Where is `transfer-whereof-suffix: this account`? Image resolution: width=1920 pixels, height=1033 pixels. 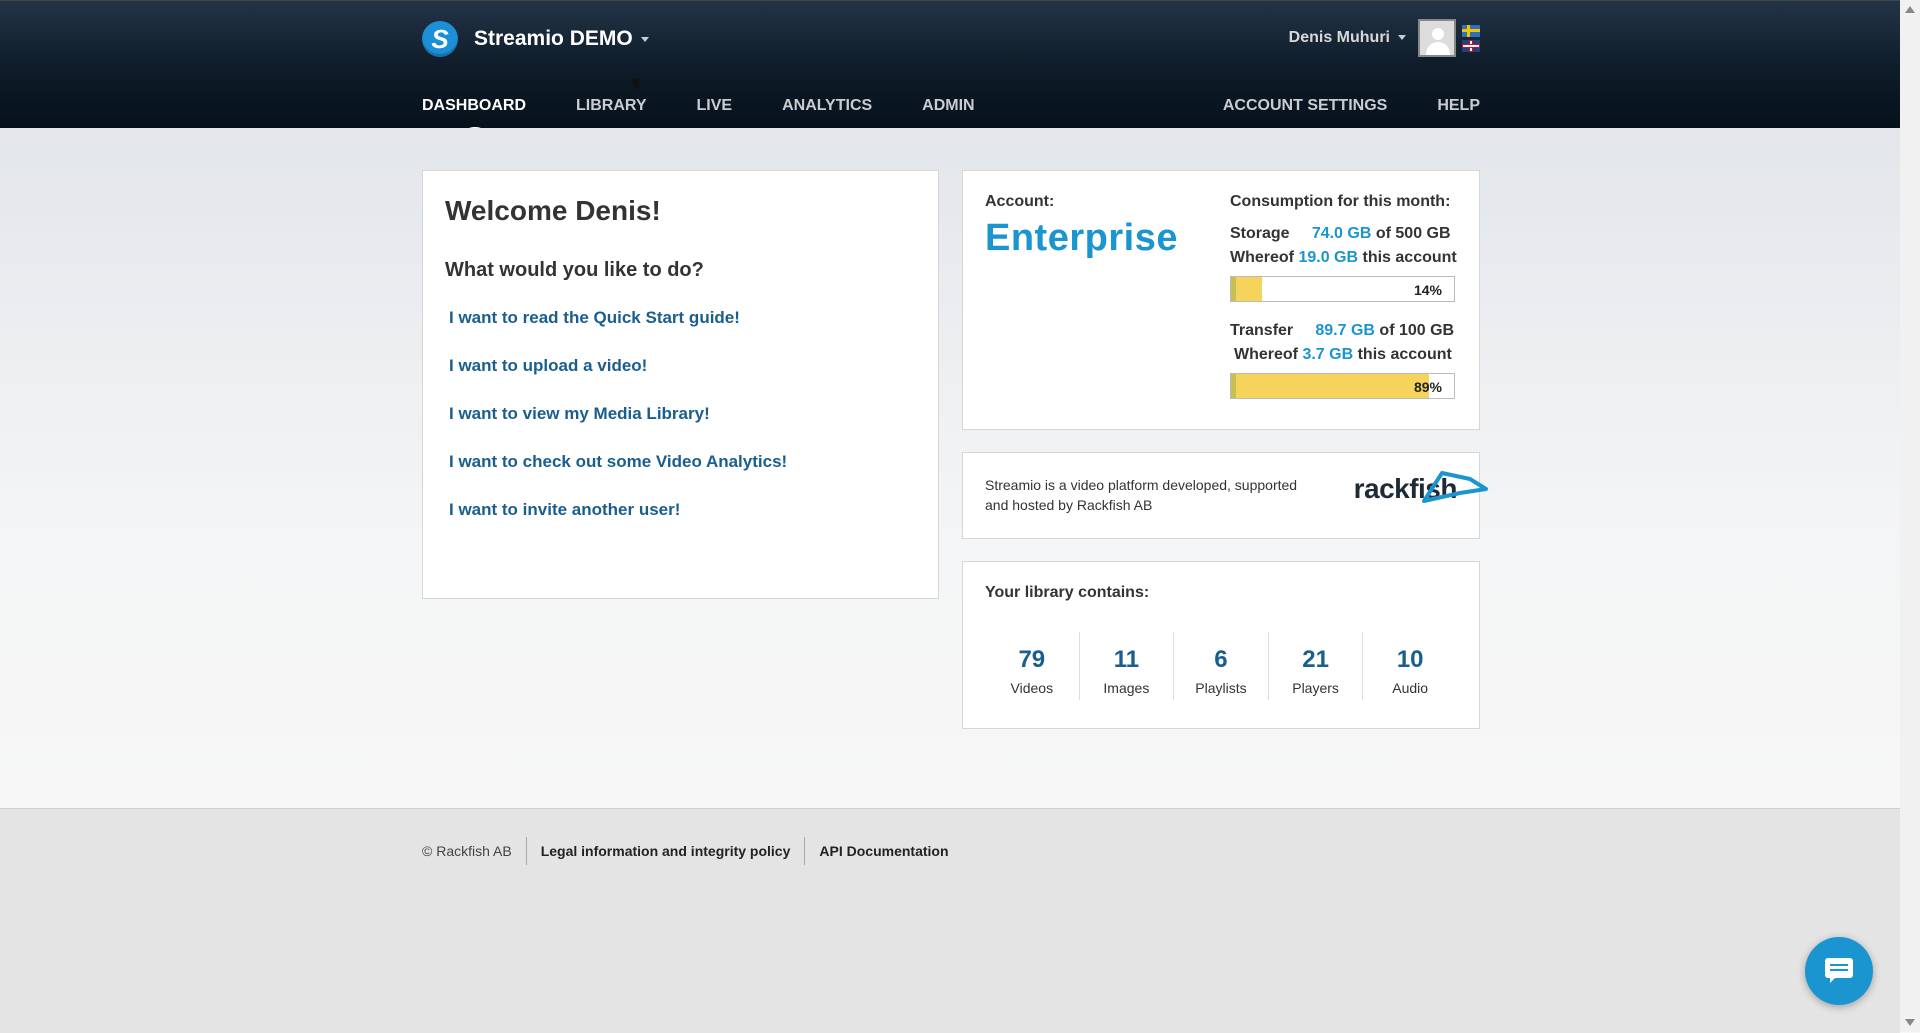 transfer-whereof-suffix: this account is located at coordinates (1404, 354).